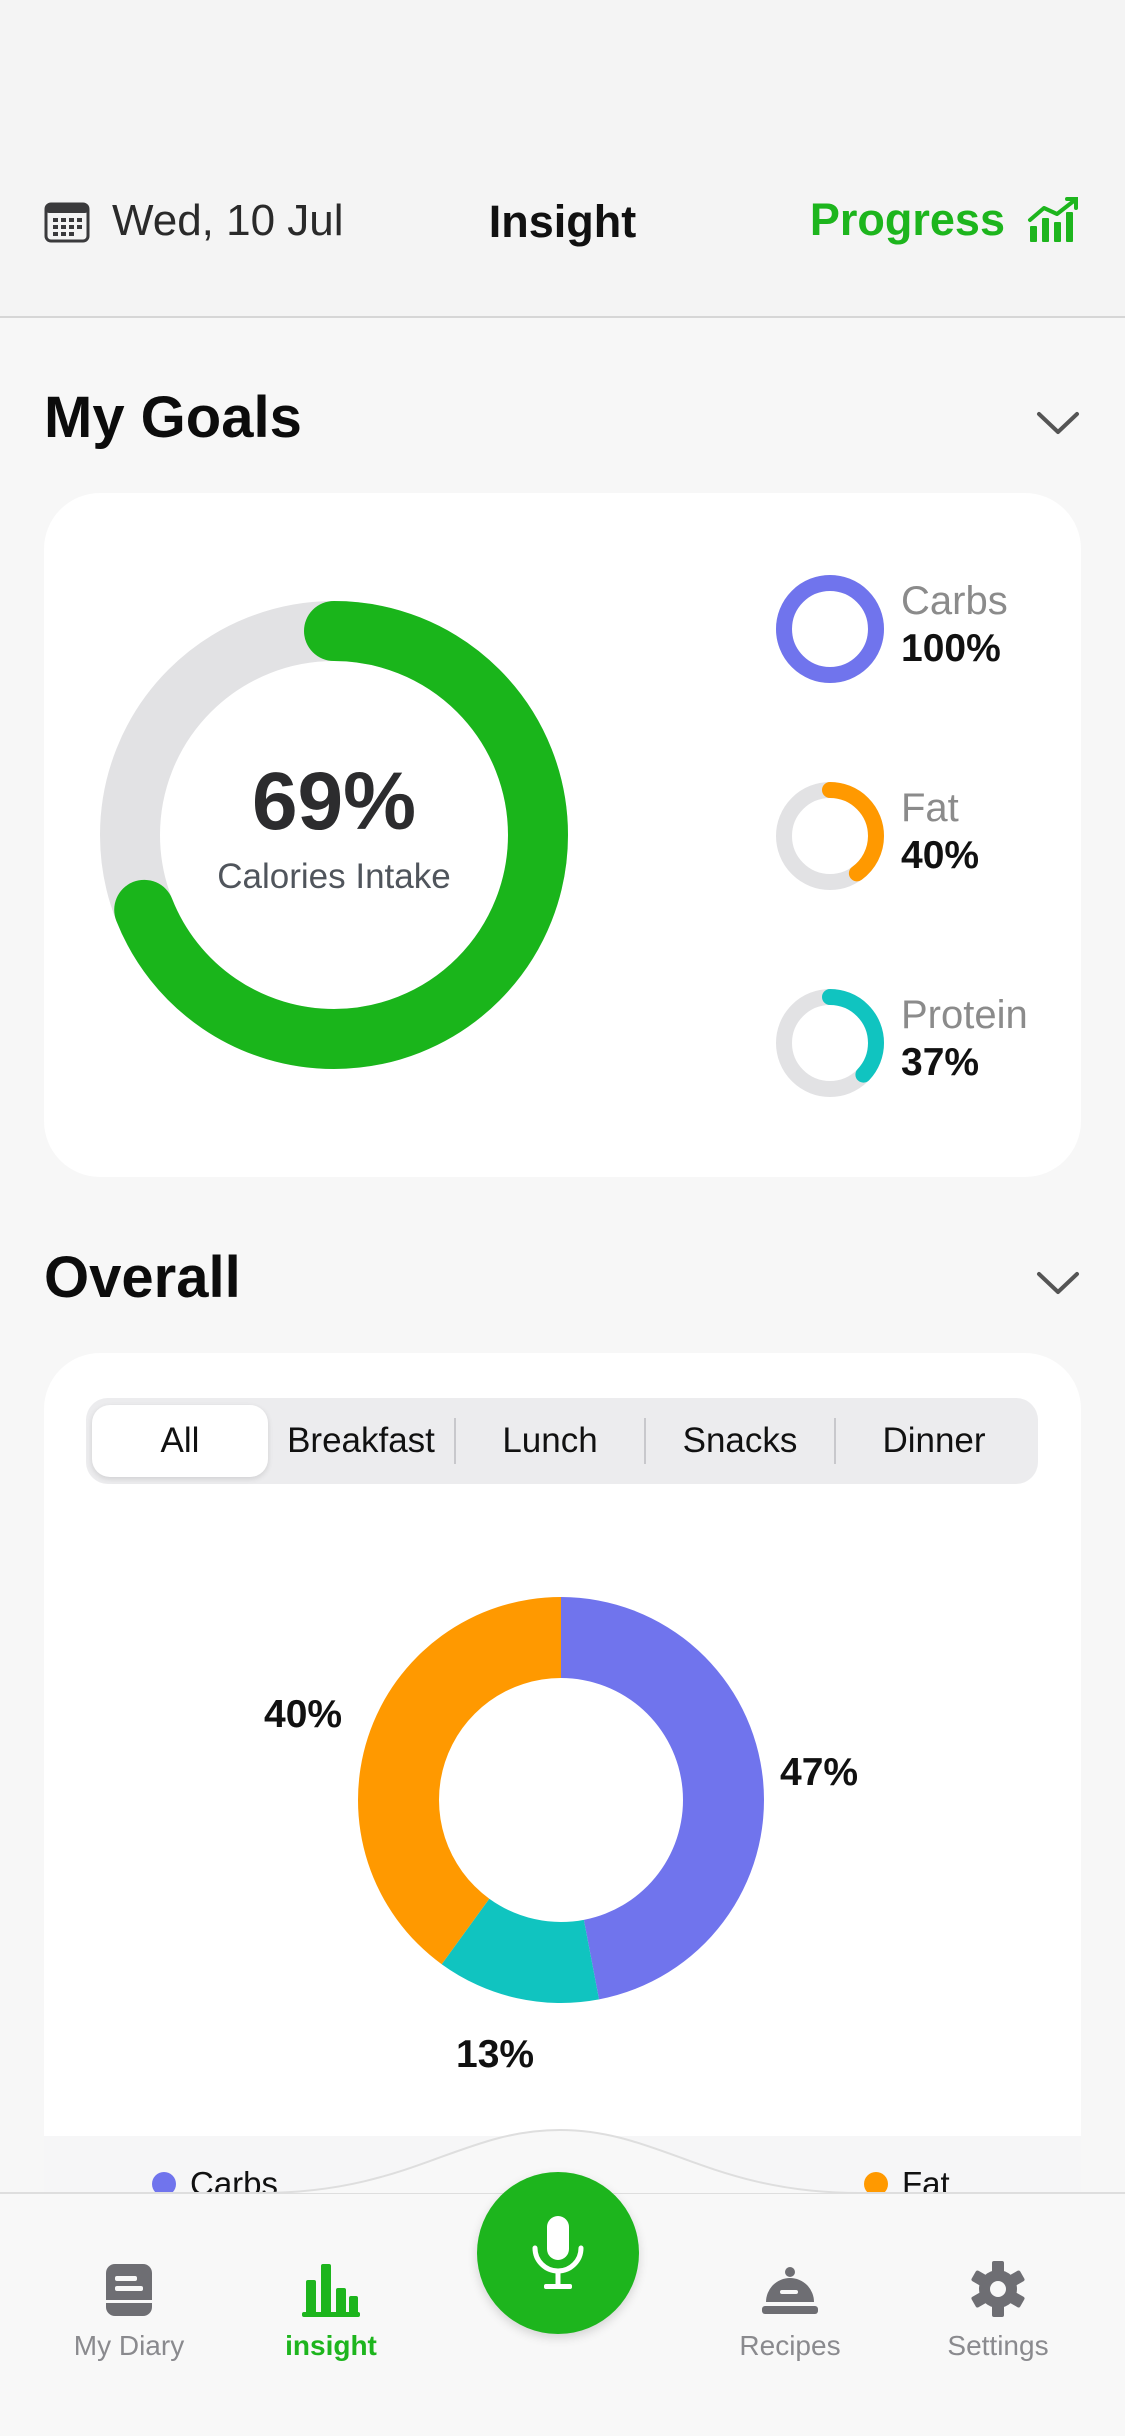  What do you see at coordinates (129, 2345) in the screenshot?
I see `tab-label: My Diary` at bounding box center [129, 2345].